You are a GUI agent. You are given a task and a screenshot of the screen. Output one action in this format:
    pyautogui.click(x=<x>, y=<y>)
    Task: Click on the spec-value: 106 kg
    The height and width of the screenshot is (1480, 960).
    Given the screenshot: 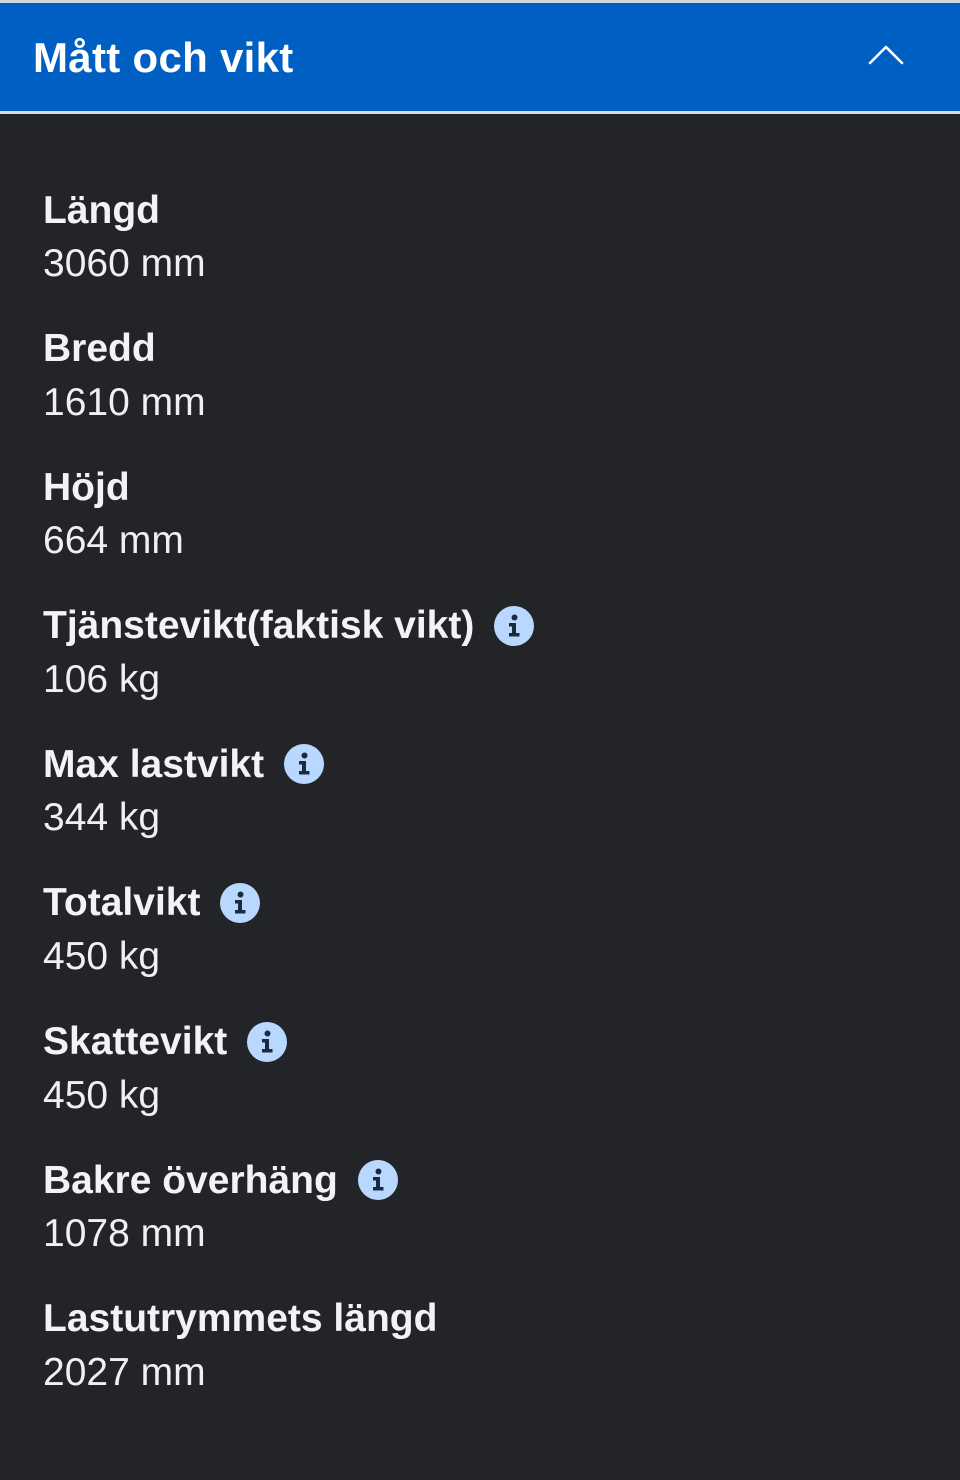 What is the action you would take?
    pyautogui.click(x=102, y=679)
    